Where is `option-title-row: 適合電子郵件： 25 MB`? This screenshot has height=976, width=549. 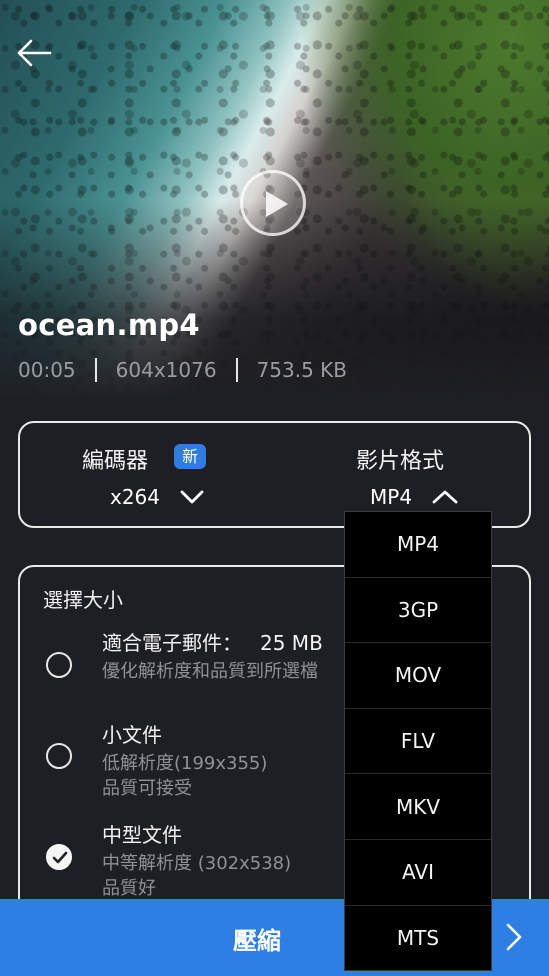 option-title-row: 適合電子郵件： 25 MB is located at coordinates (212, 641).